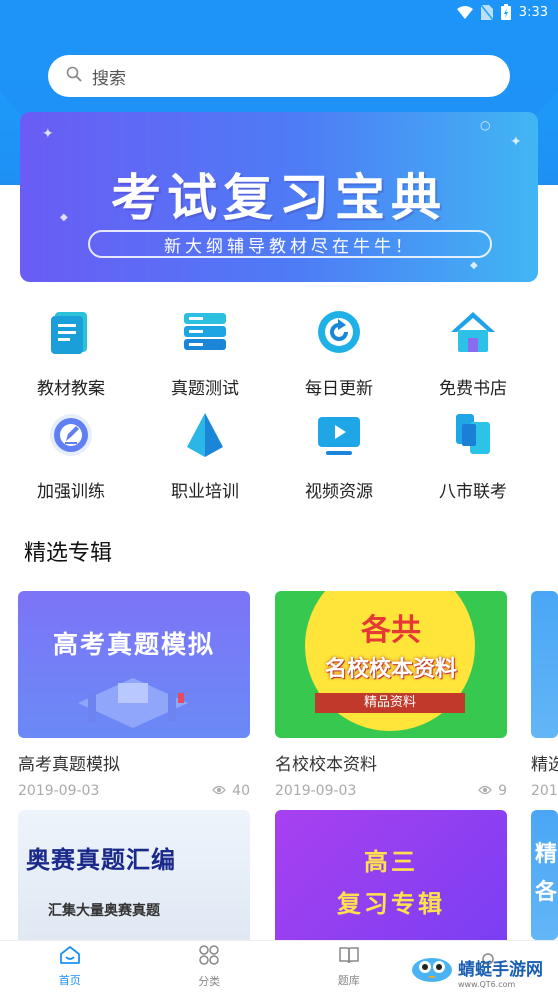 The width and height of the screenshot is (558, 992). I want to click on search-bar: 搜索, so click(279, 76).